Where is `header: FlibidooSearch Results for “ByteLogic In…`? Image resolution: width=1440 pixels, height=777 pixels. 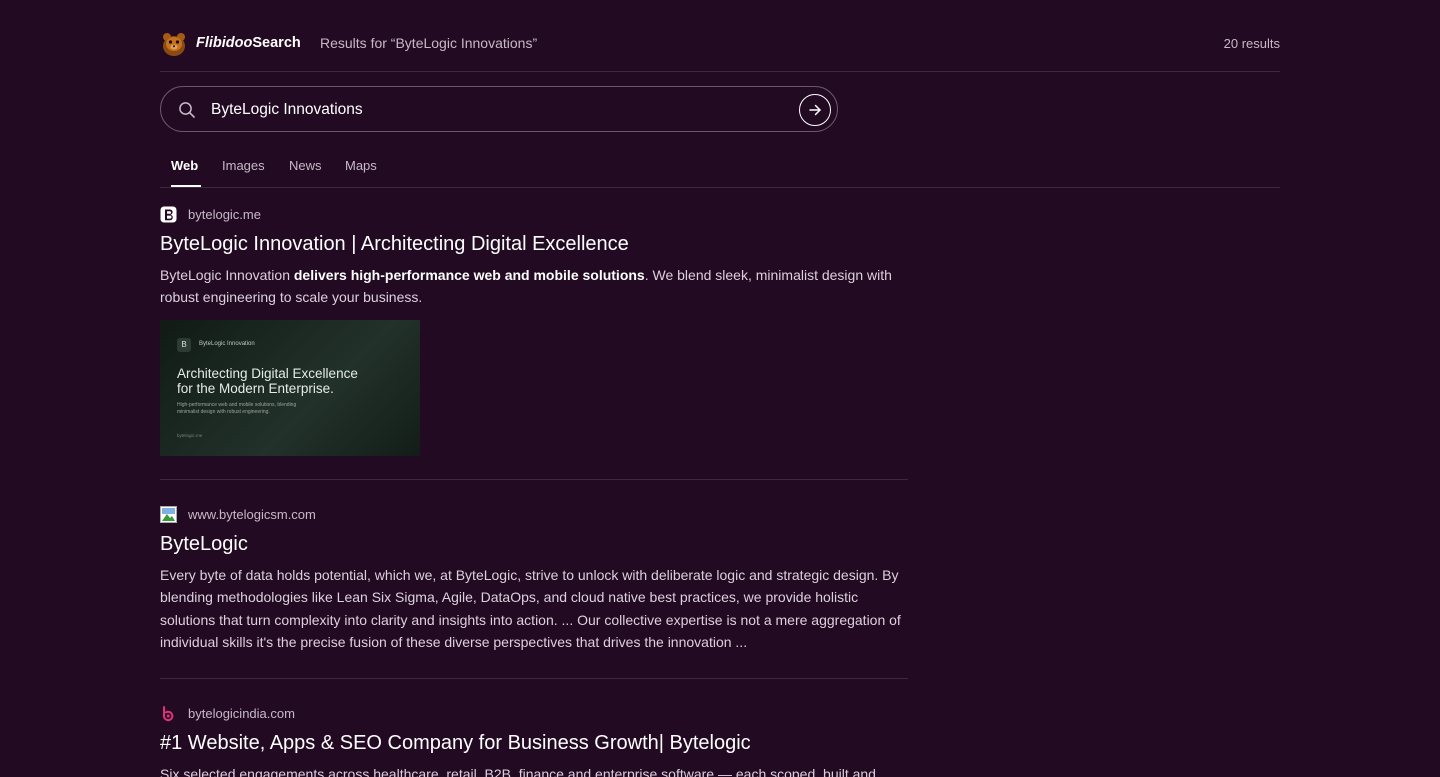 header: FlibidooSearch Results for “ByteLogic In… is located at coordinates (720, 49).